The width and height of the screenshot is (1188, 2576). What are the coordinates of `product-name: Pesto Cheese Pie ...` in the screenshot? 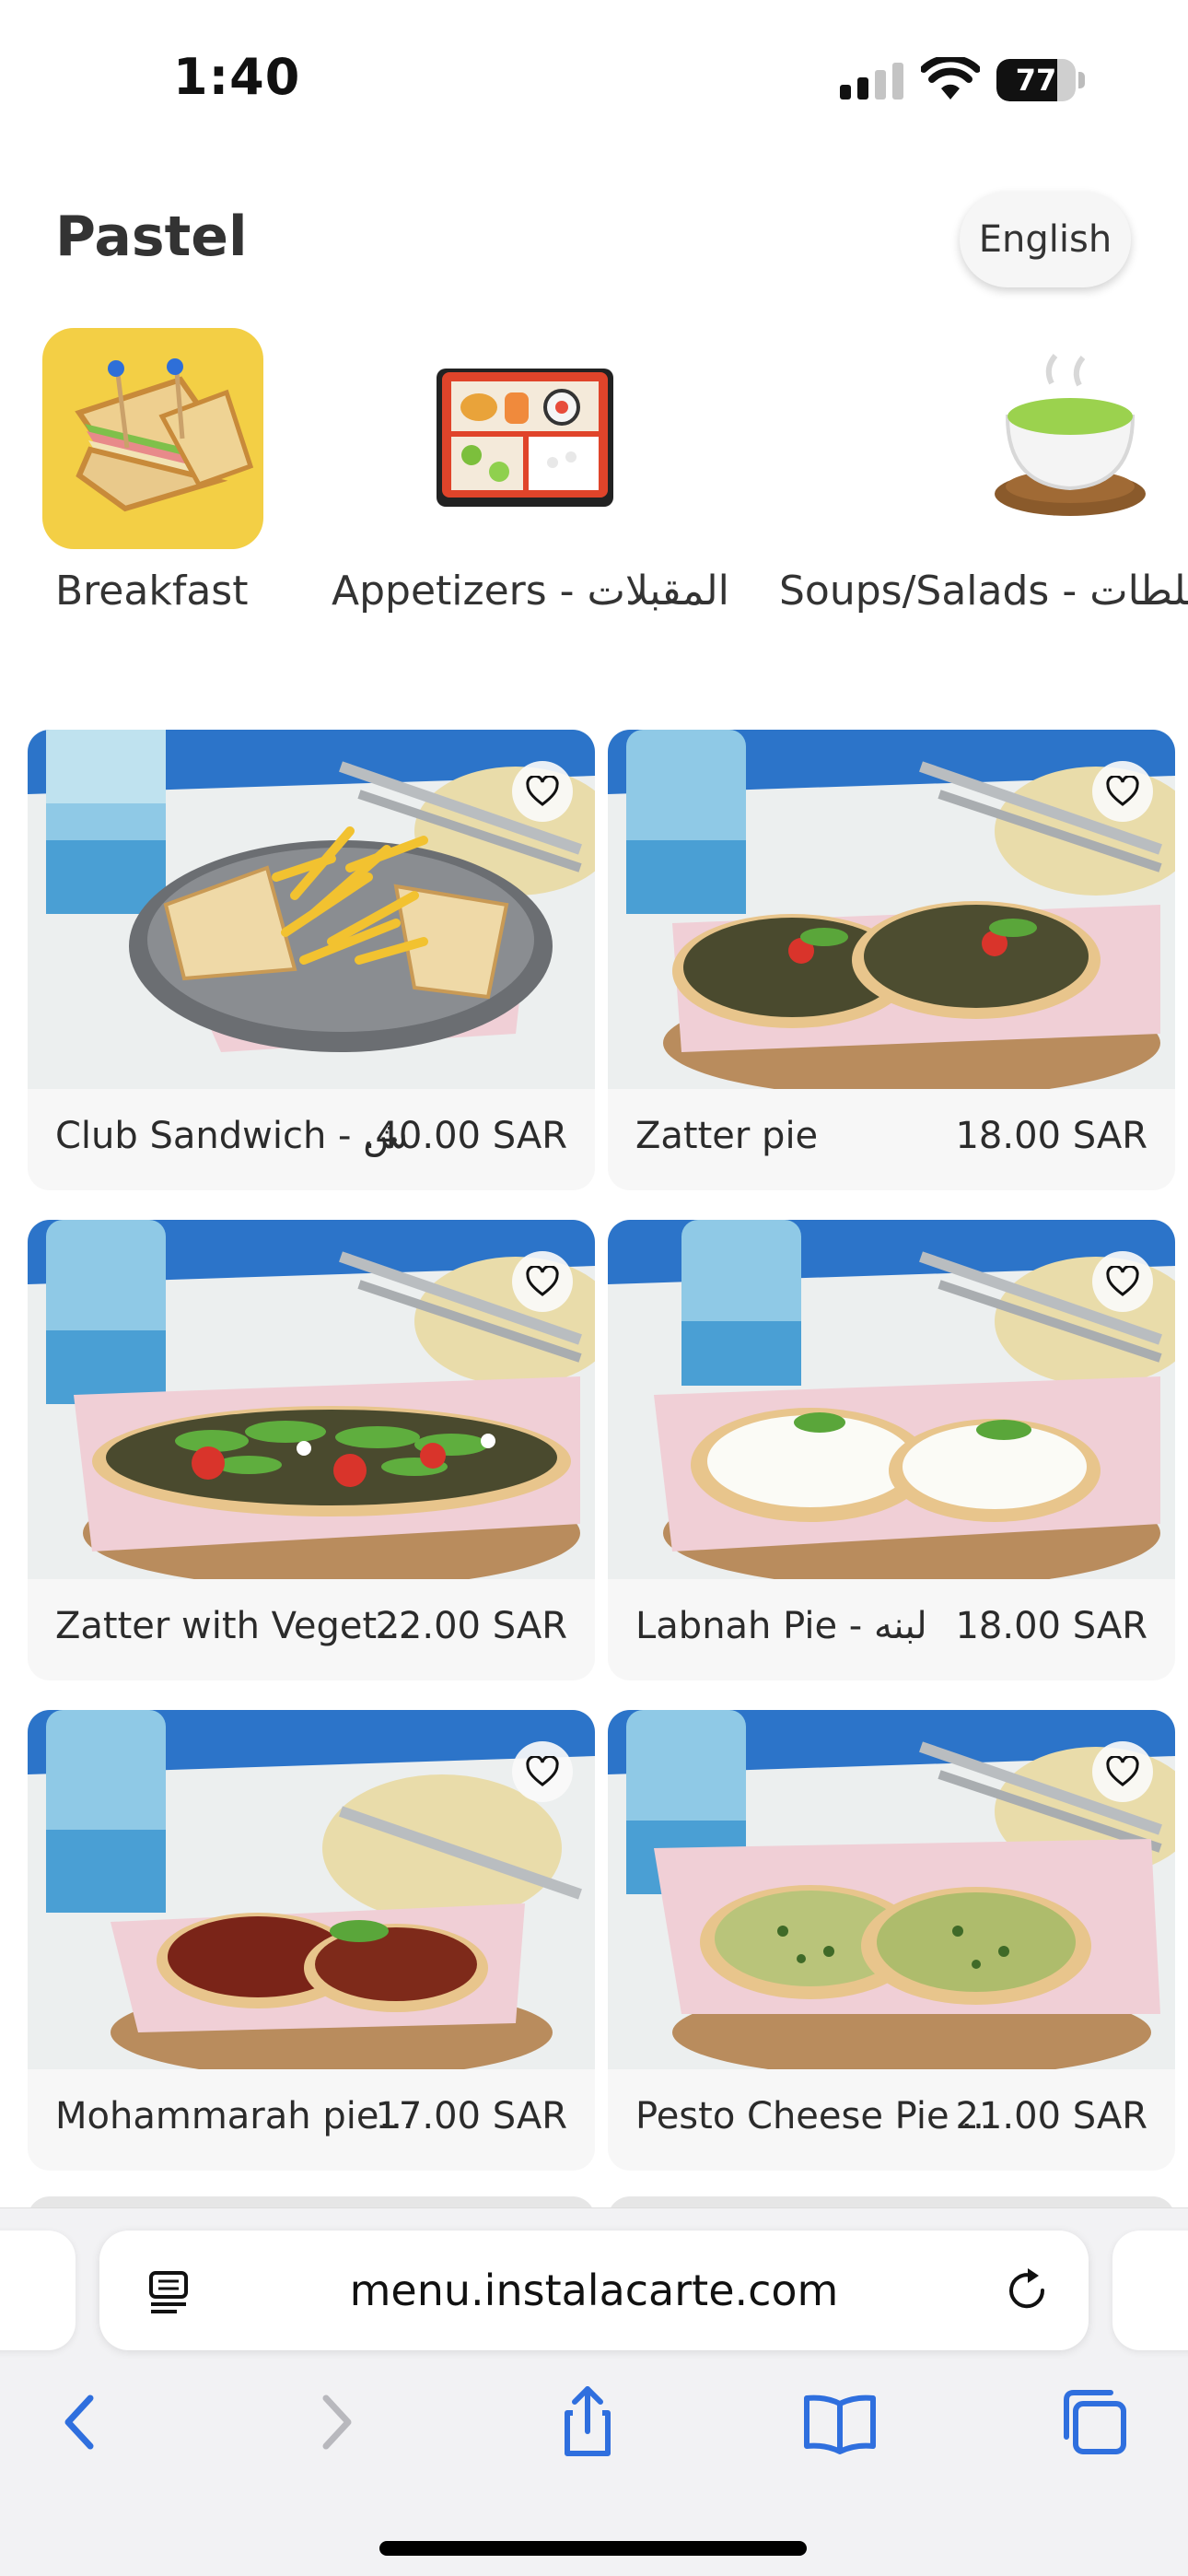 It's located at (815, 2116).